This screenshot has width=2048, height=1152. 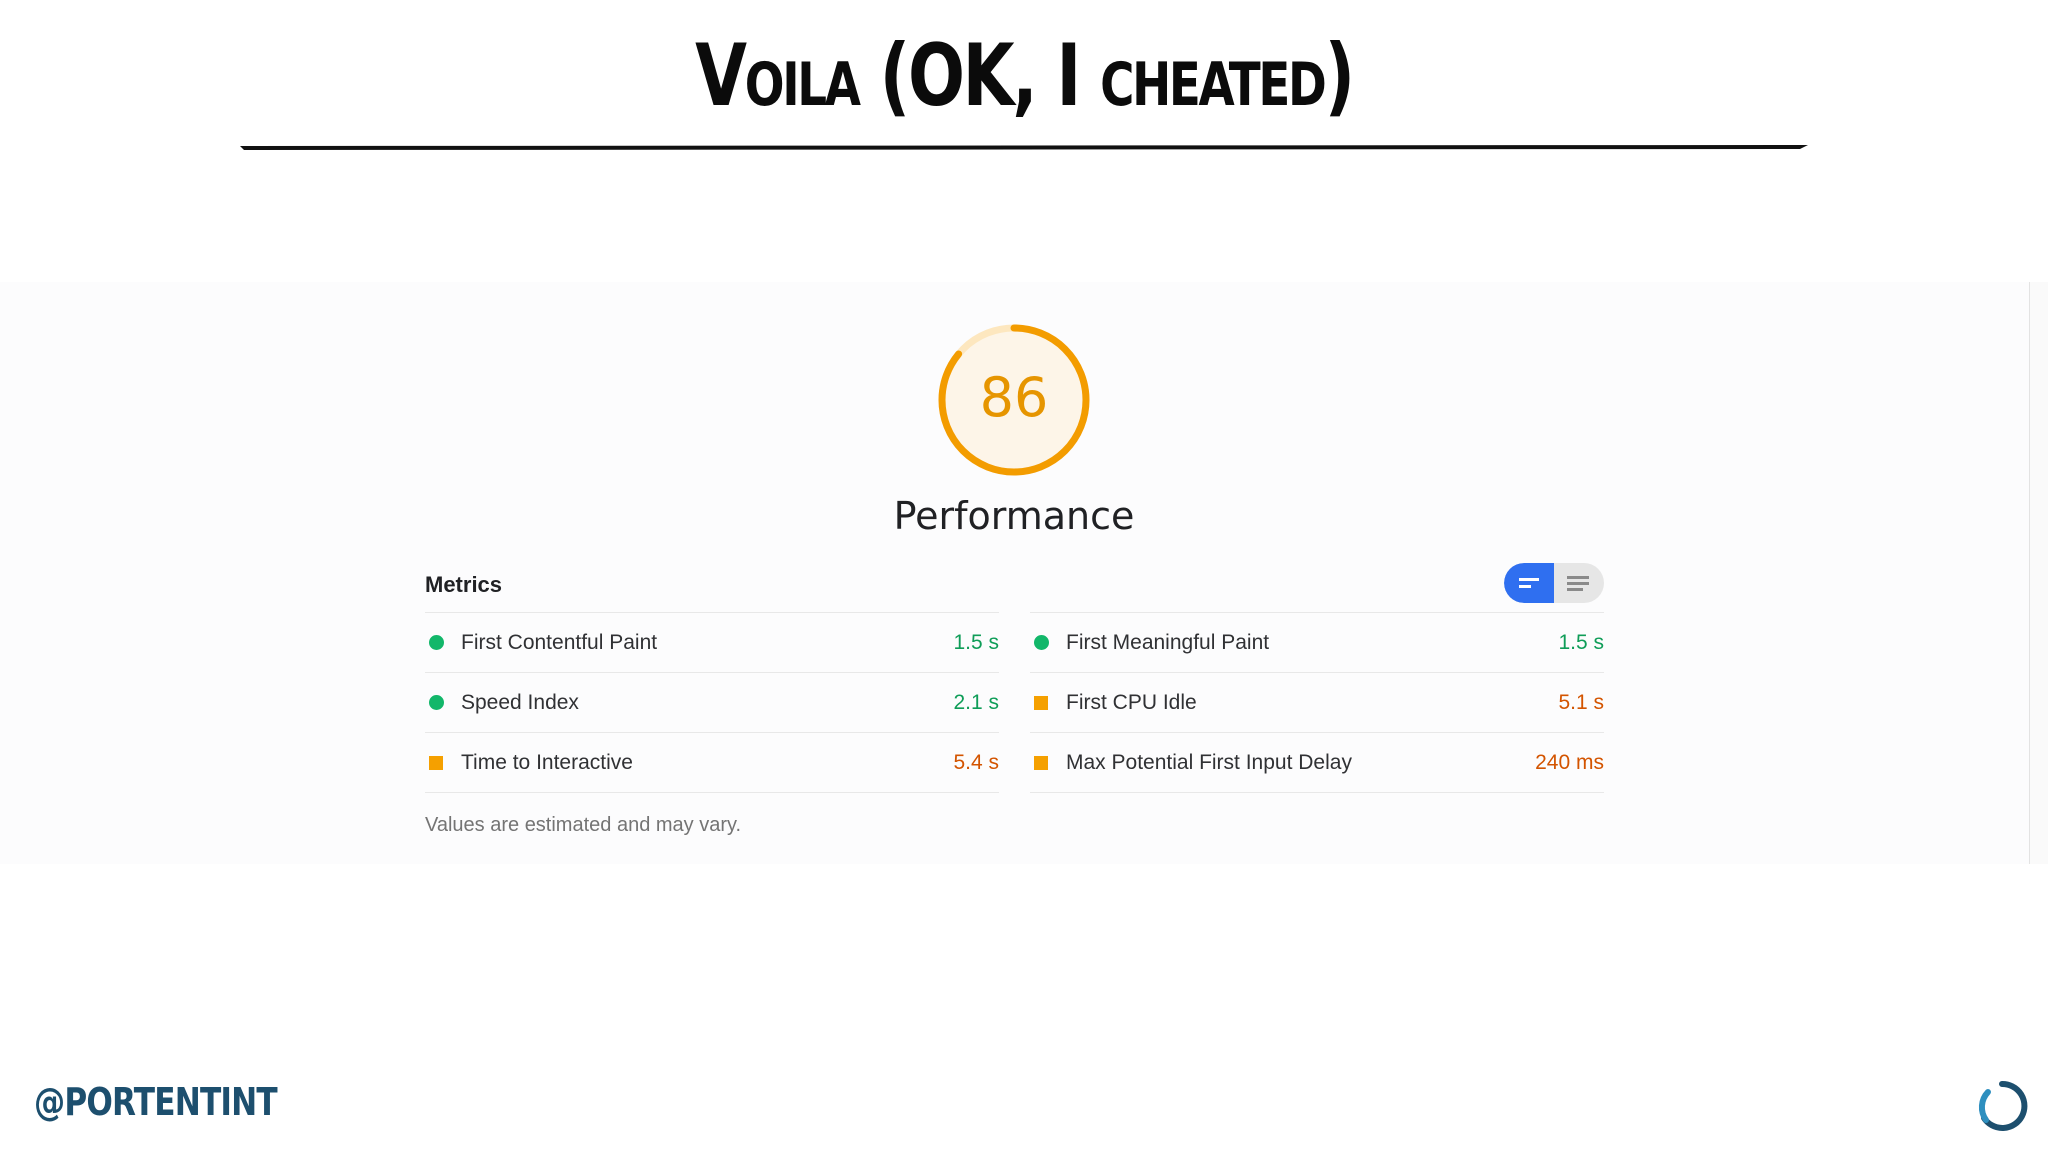 I want to click on metric-name: First CPU Idle, so click(x=1131, y=702).